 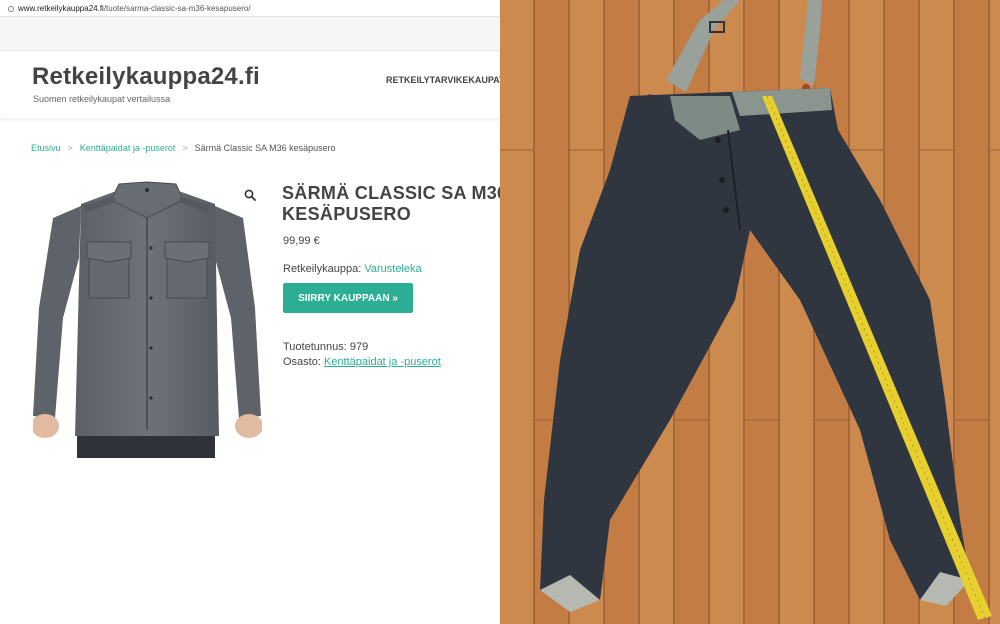 I want to click on site-title-link: Retkeilykauppa24.fi, so click(x=146, y=77).